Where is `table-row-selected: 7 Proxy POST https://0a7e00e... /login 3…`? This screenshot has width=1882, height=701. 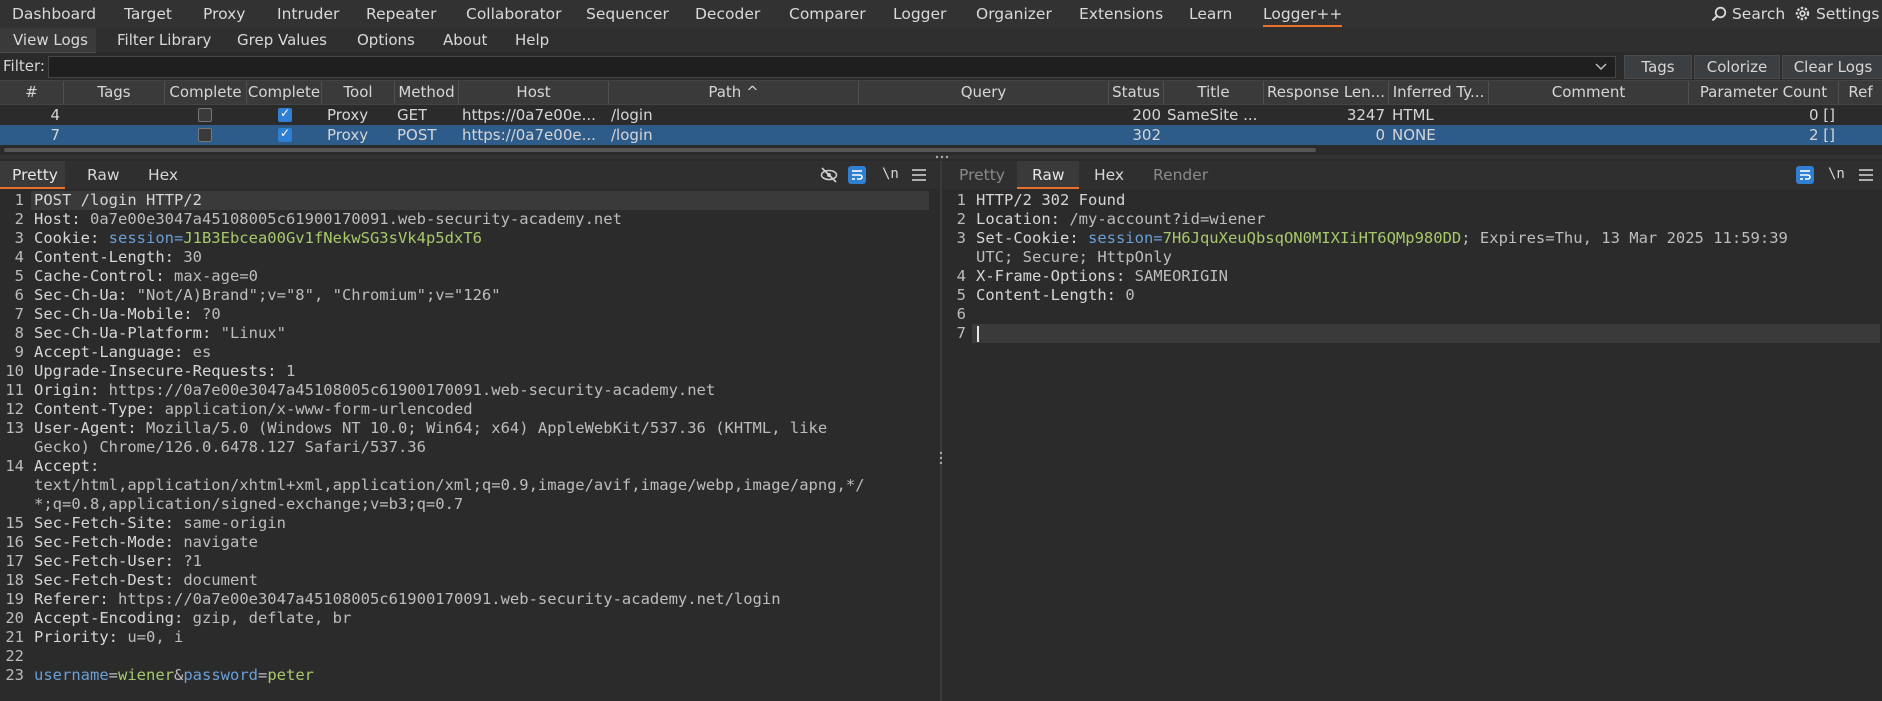
table-row-selected: 7 Proxy POST https://0a7e00e... /login 3… is located at coordinates (941, 135).